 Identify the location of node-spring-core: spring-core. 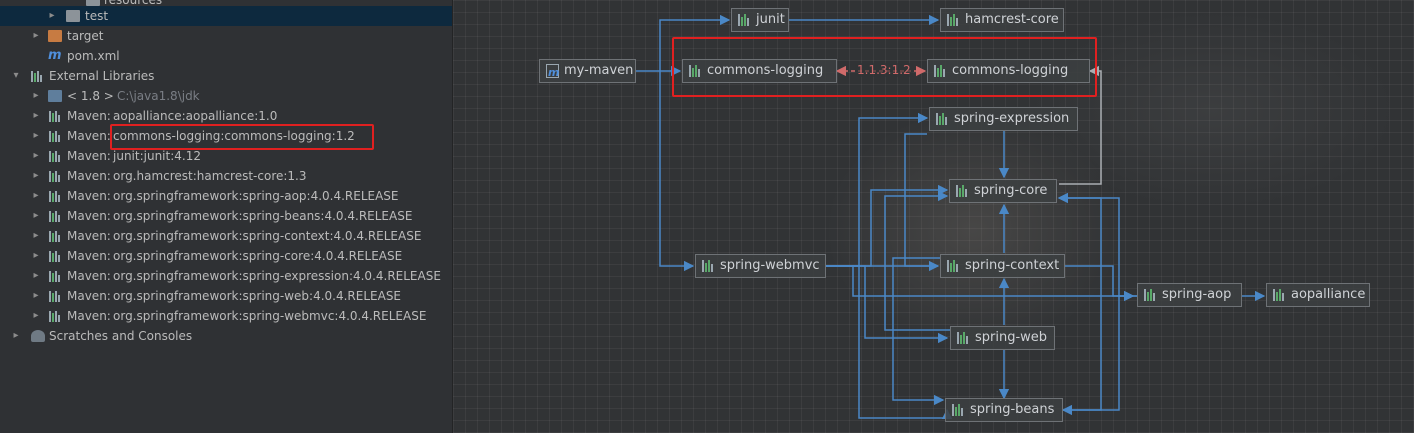
(1003, 191).